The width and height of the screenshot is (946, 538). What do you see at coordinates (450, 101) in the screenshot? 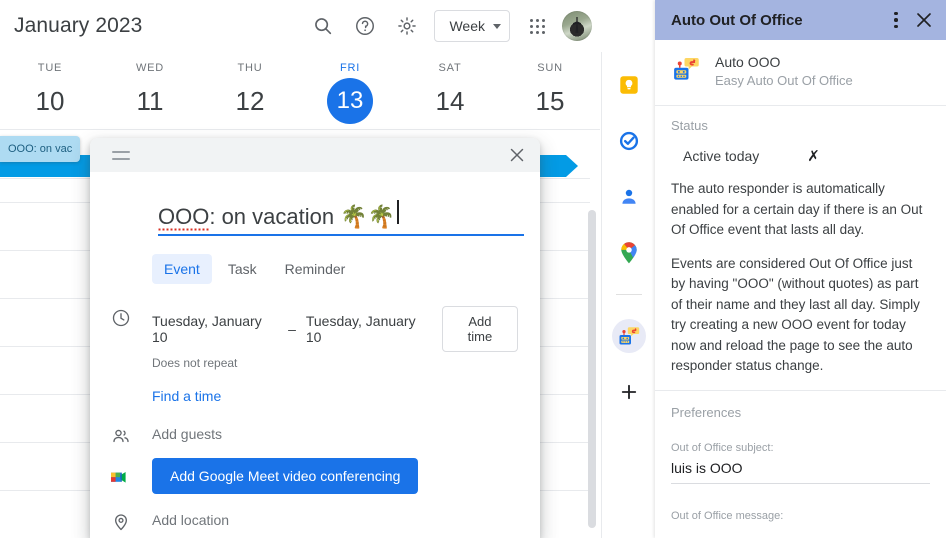
I see `day-number: 14` at bounding box center [450, 101].